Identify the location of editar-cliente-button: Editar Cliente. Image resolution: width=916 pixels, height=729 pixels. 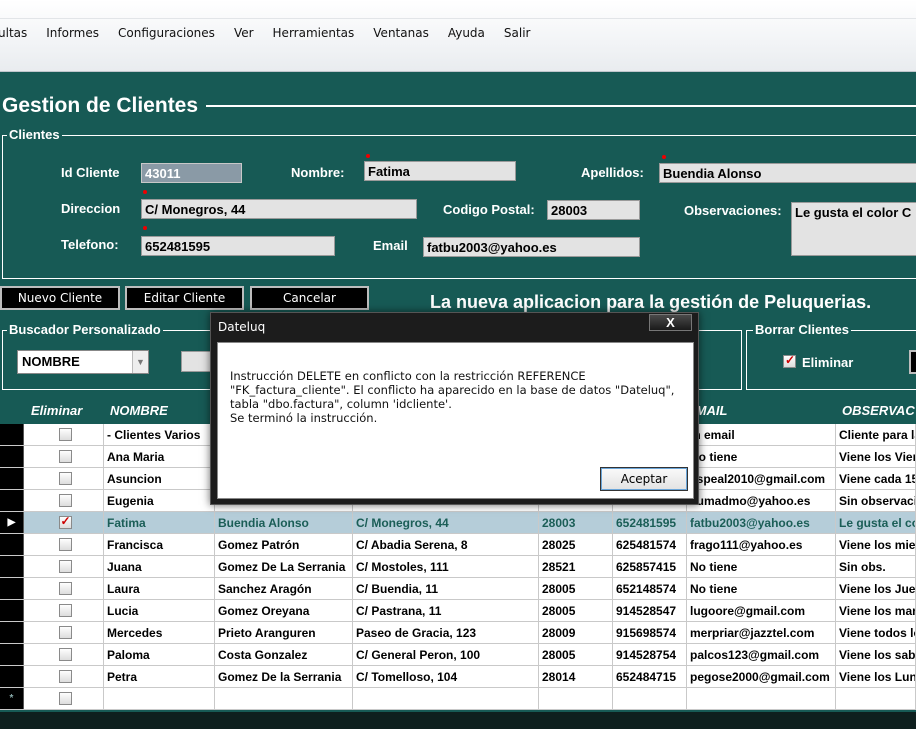
(184, 298).